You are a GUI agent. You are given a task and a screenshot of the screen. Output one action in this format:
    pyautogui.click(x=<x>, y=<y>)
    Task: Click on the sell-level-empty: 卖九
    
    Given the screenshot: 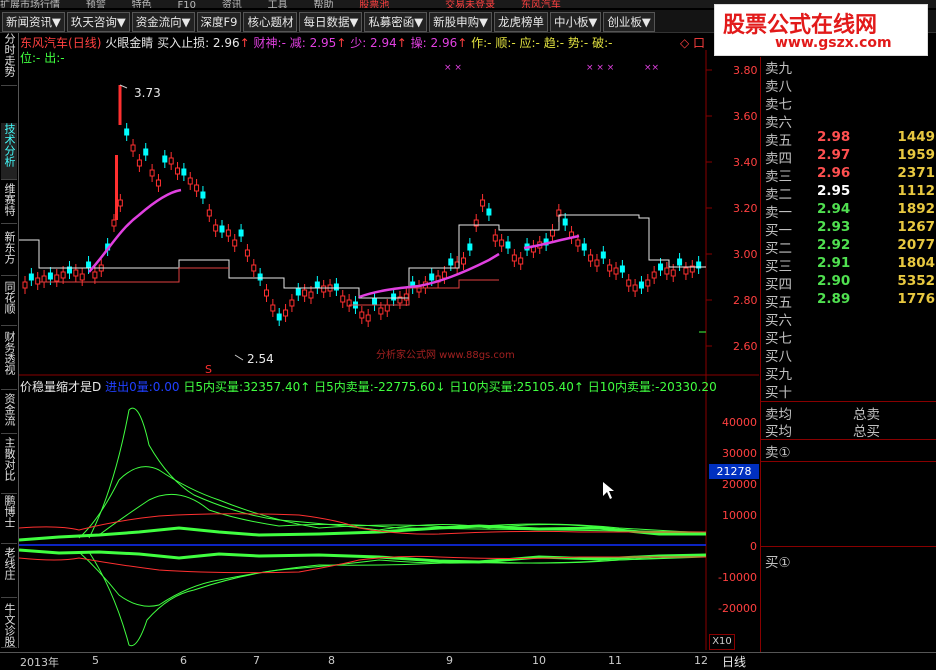 What is the action you would take?
    pyautogui.click(x=849, y=67)
    